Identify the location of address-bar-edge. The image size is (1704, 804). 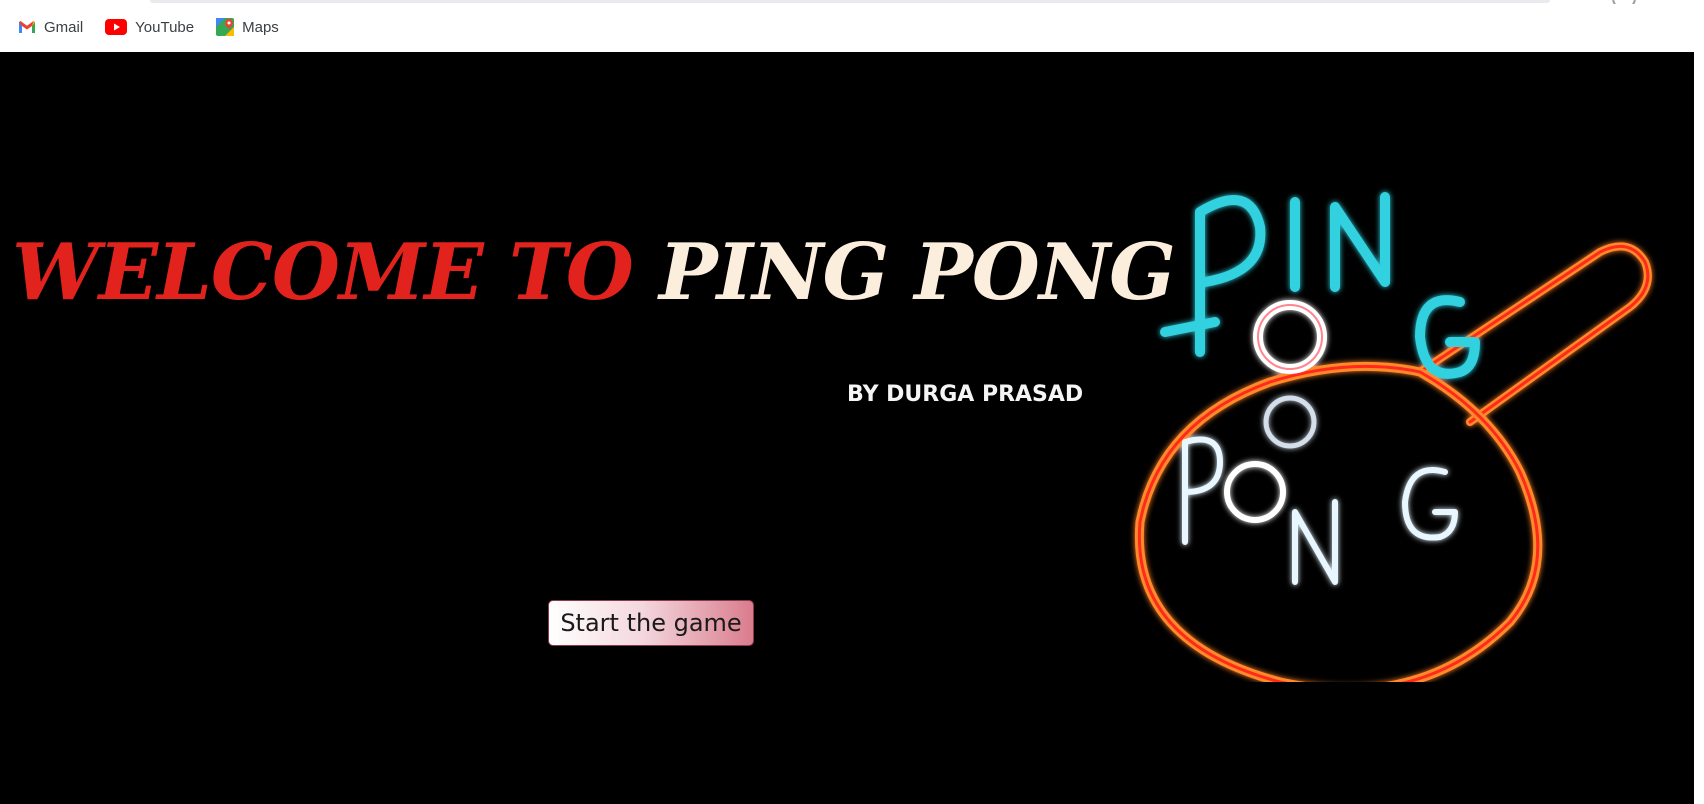
(850, 1).